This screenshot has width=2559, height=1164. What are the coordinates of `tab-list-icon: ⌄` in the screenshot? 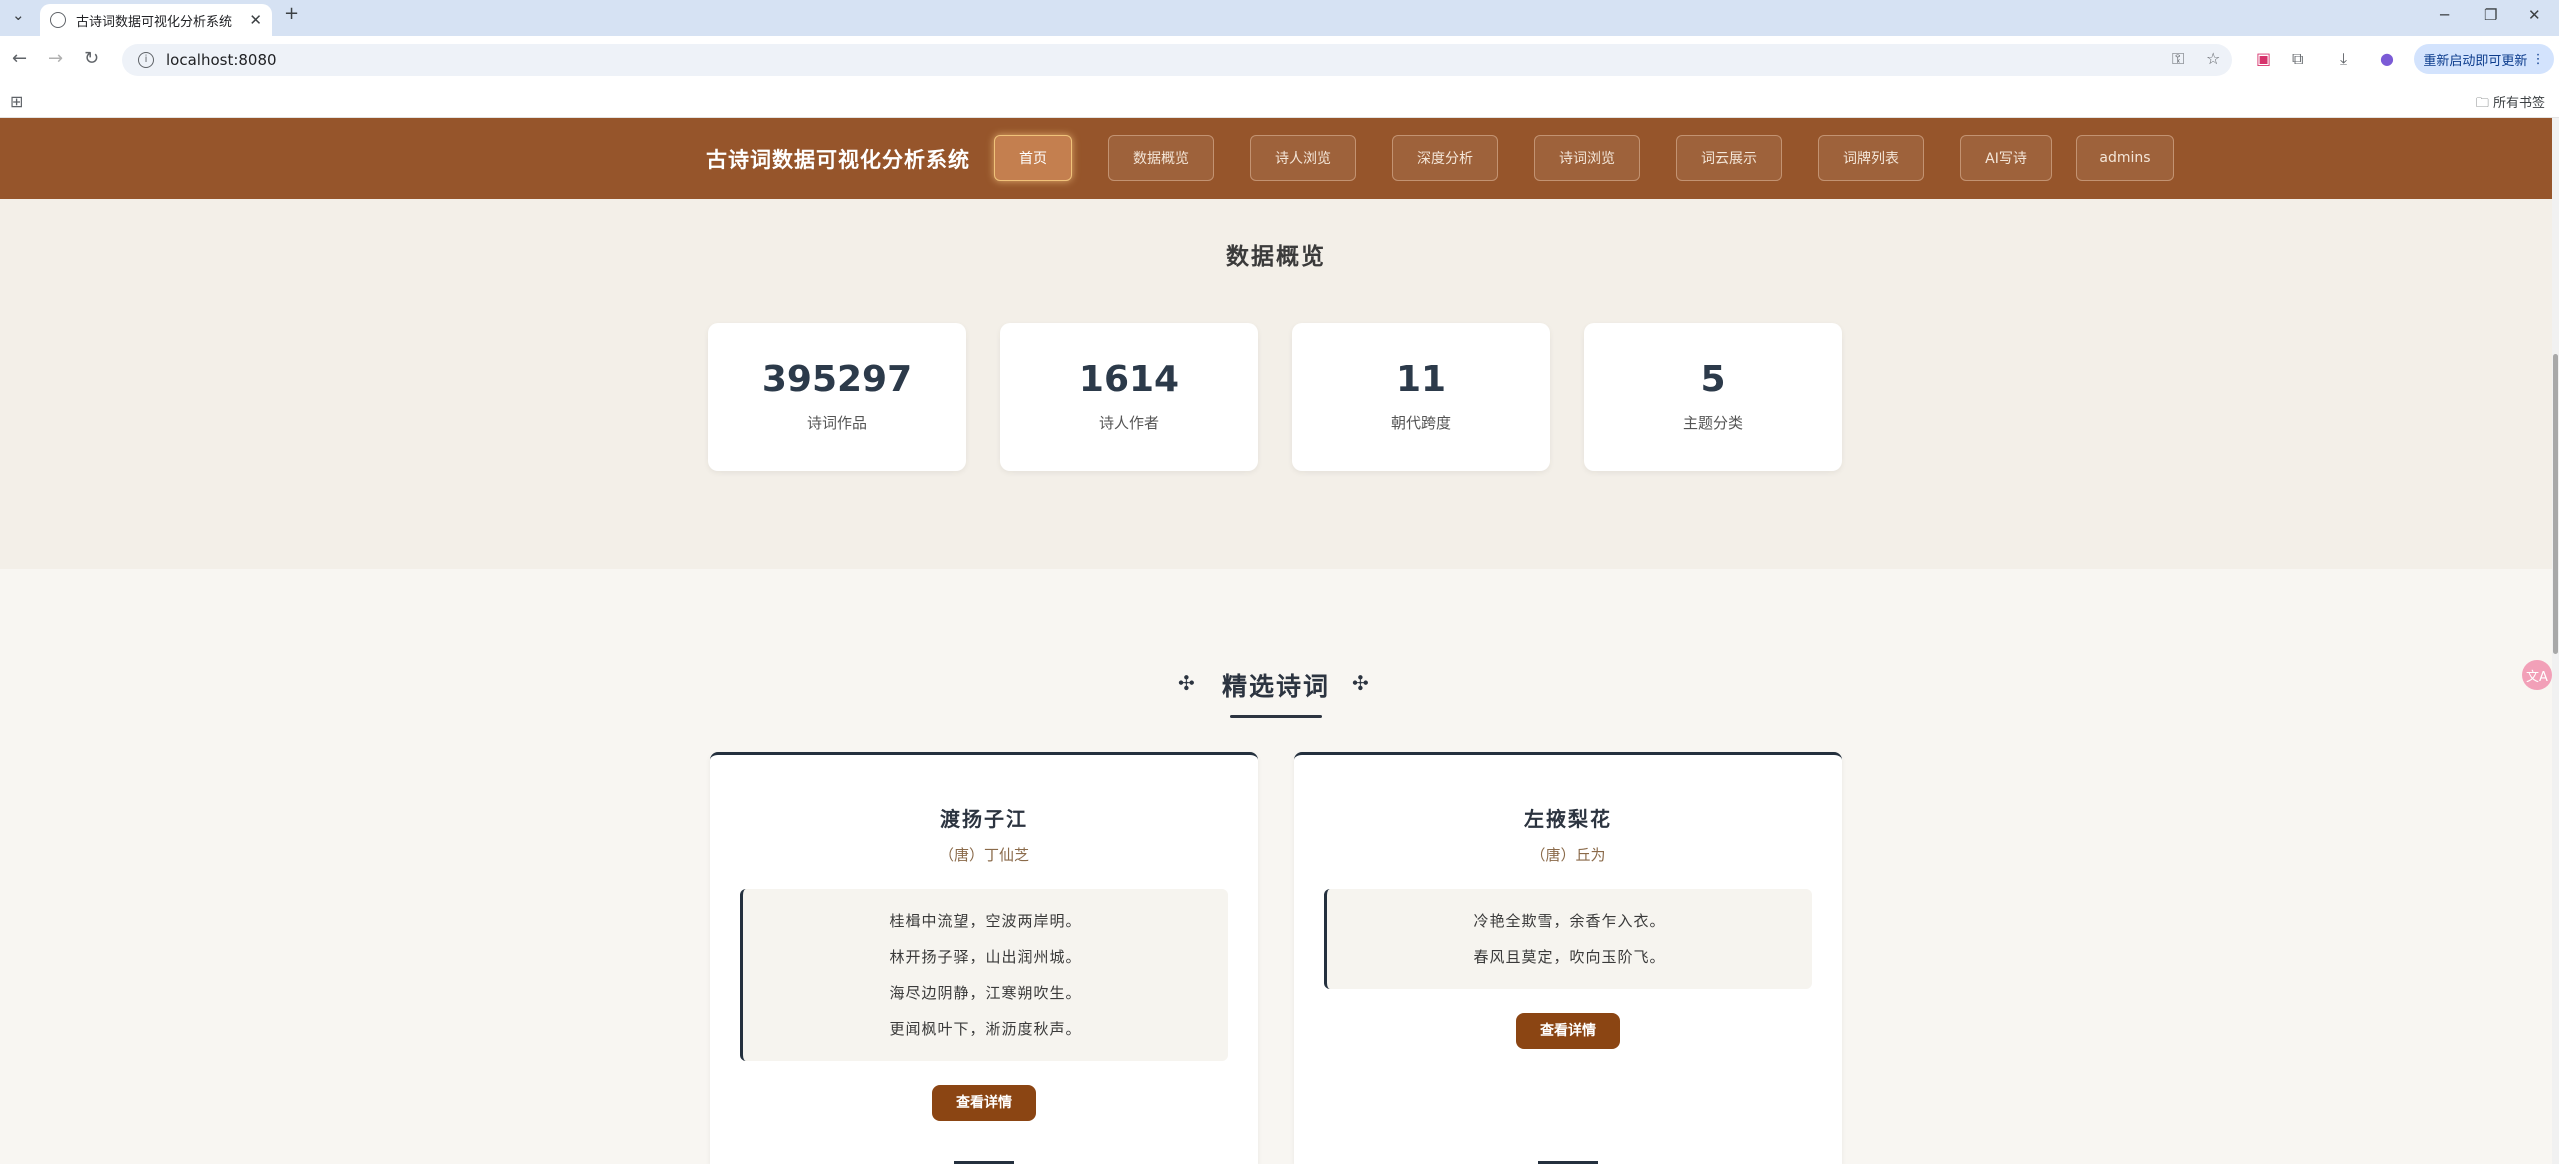 It's located at (18, 15).